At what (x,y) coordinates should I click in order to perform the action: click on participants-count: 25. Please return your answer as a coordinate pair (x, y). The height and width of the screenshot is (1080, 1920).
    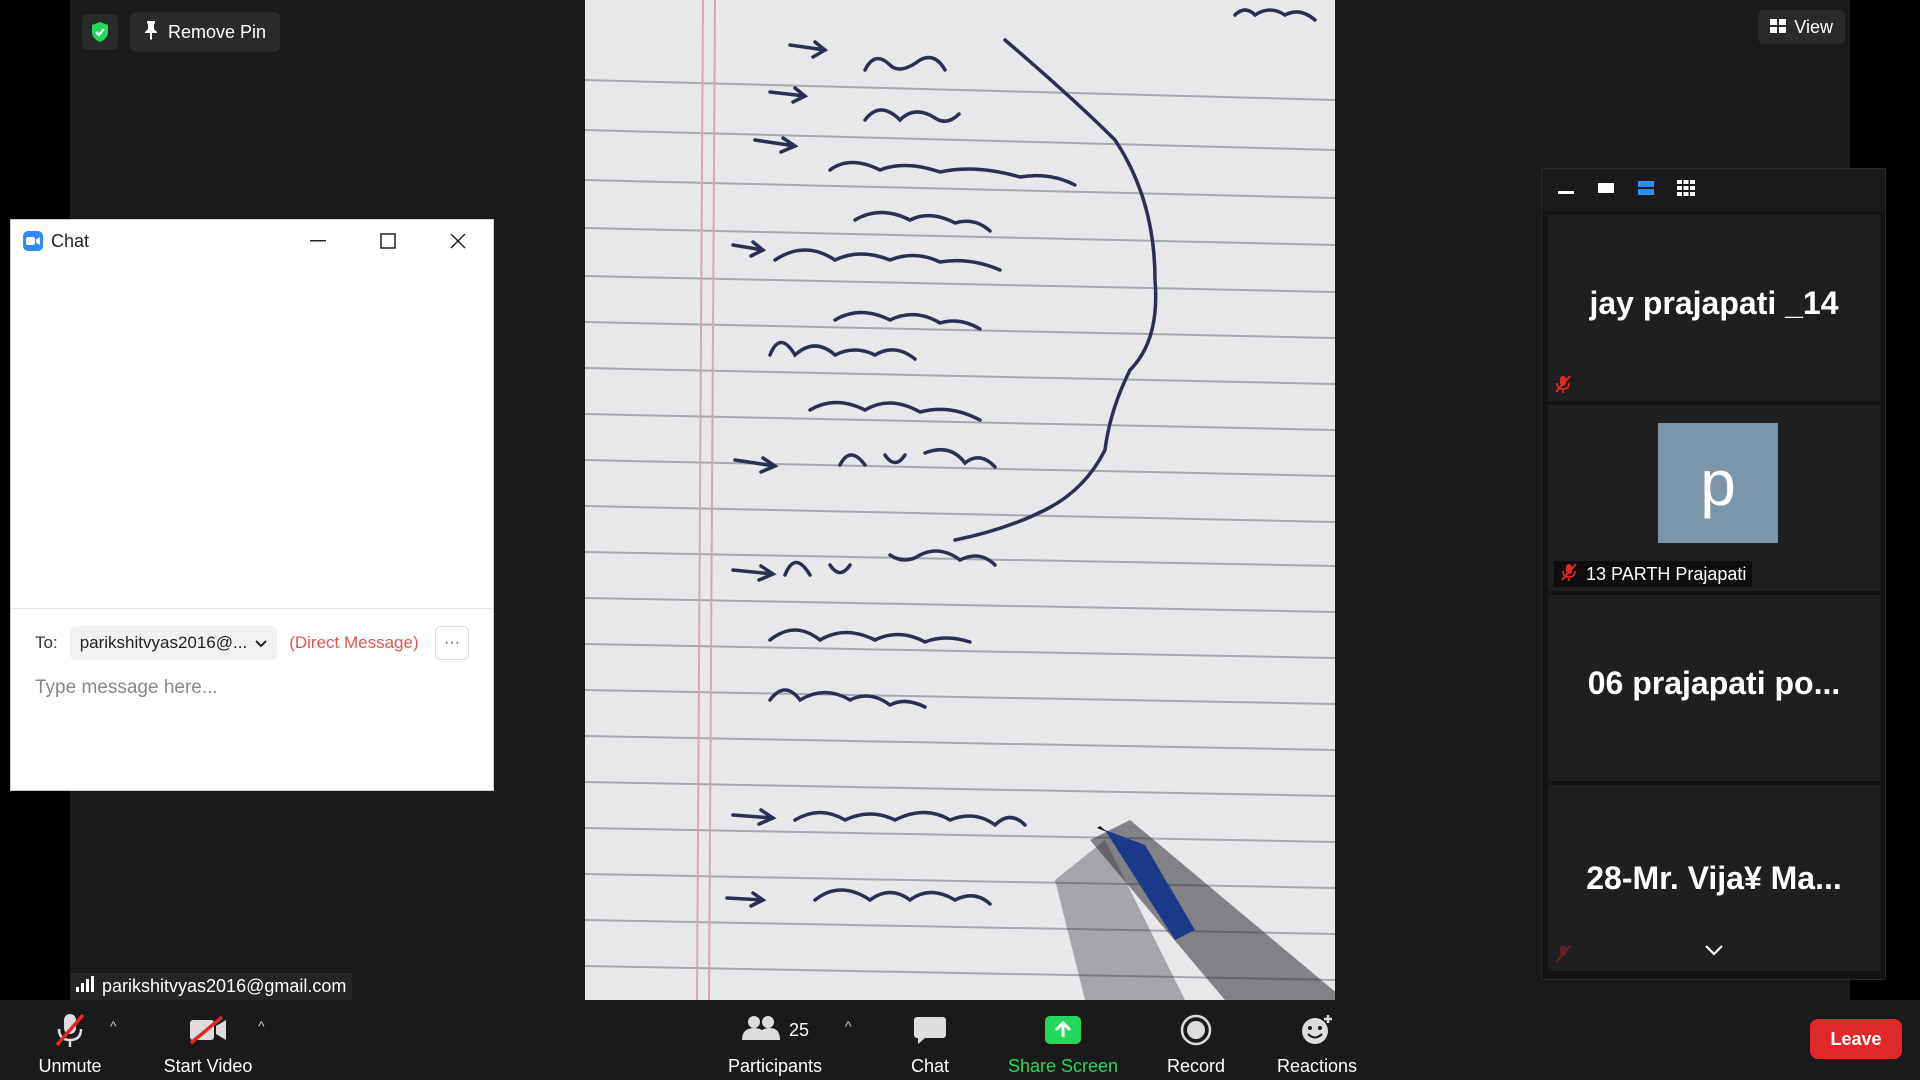
    Looking at the image, I should click on (799, 1029).